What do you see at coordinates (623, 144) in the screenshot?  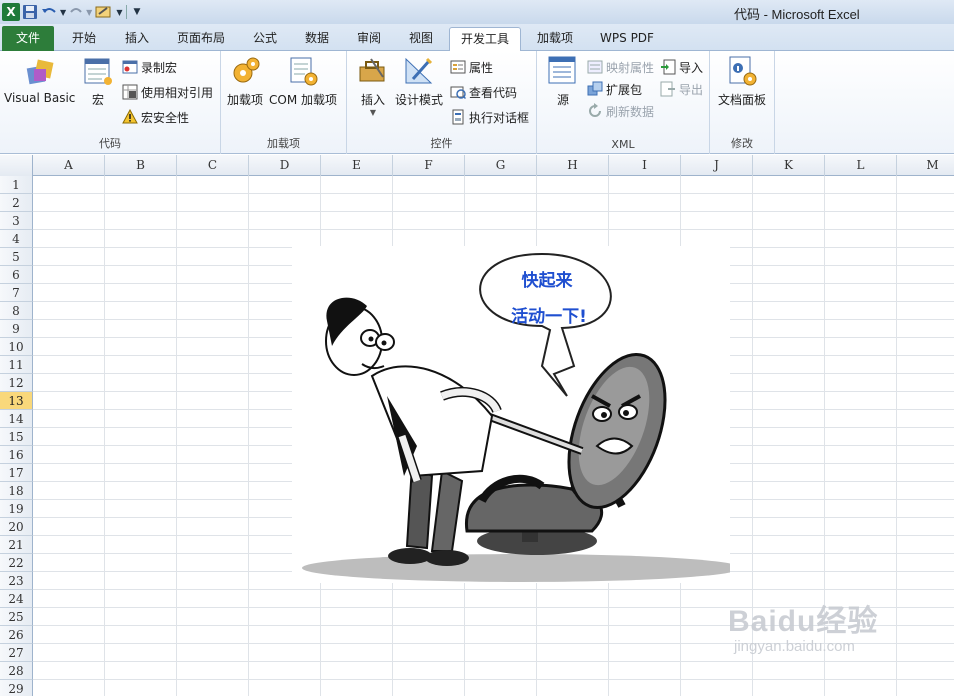 I see `group-xml-label: XML` at bounding box center [623, 144].